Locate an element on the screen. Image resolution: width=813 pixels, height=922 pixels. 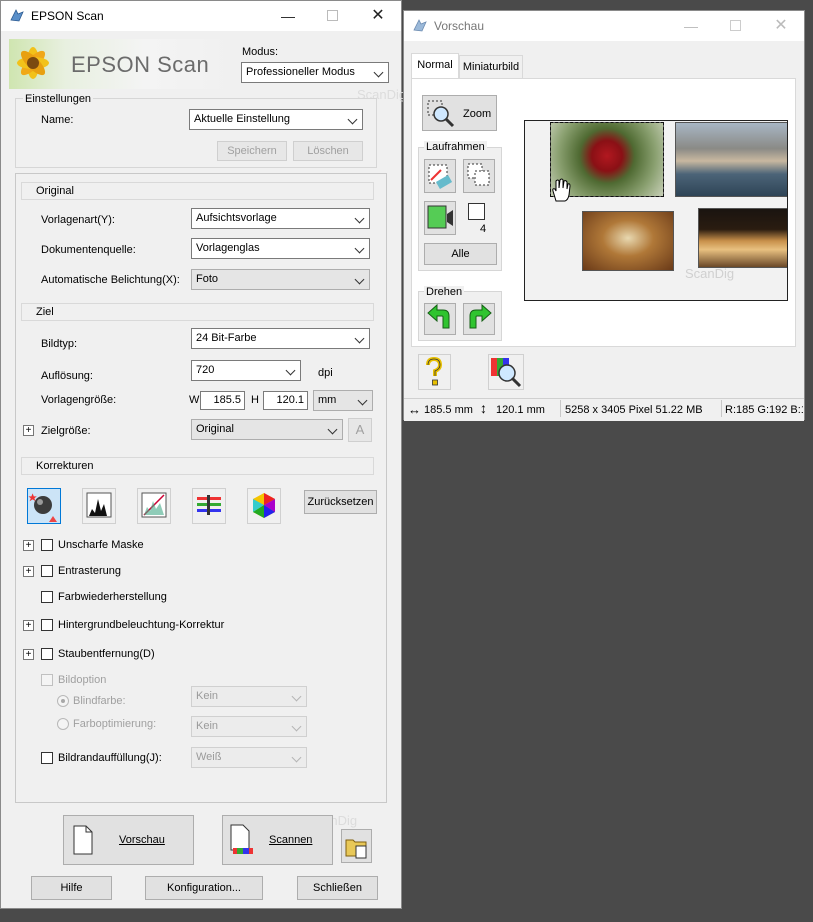
preview-watermark: ScanDig is located at coordinates (710, 273).